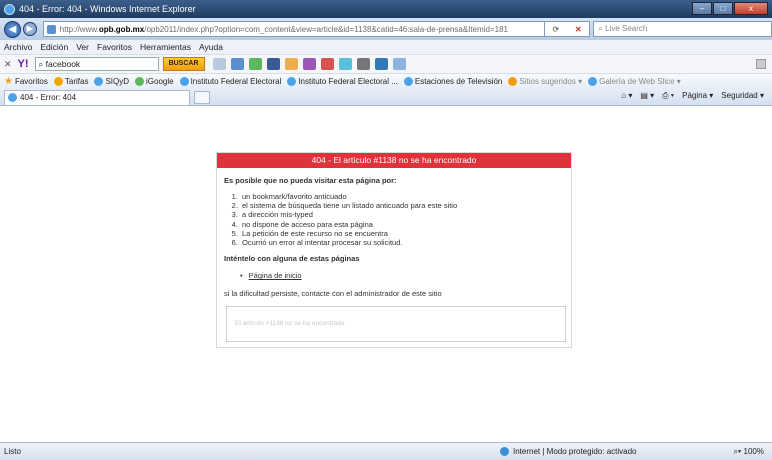  What do you see at coordinates (237, 64) in the screenshot?
I see `mail-icon` at bounding box center [237, 64].